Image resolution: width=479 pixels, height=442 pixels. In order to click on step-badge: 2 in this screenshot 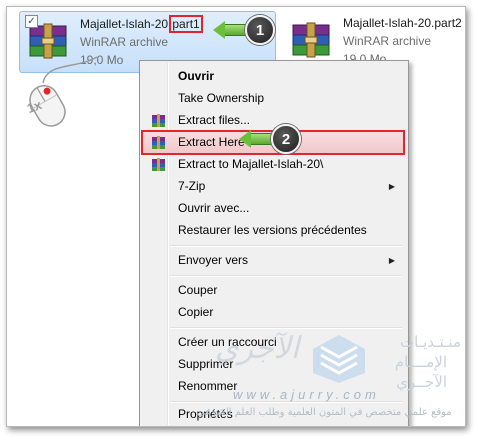, I will do `click(286, 139)`.